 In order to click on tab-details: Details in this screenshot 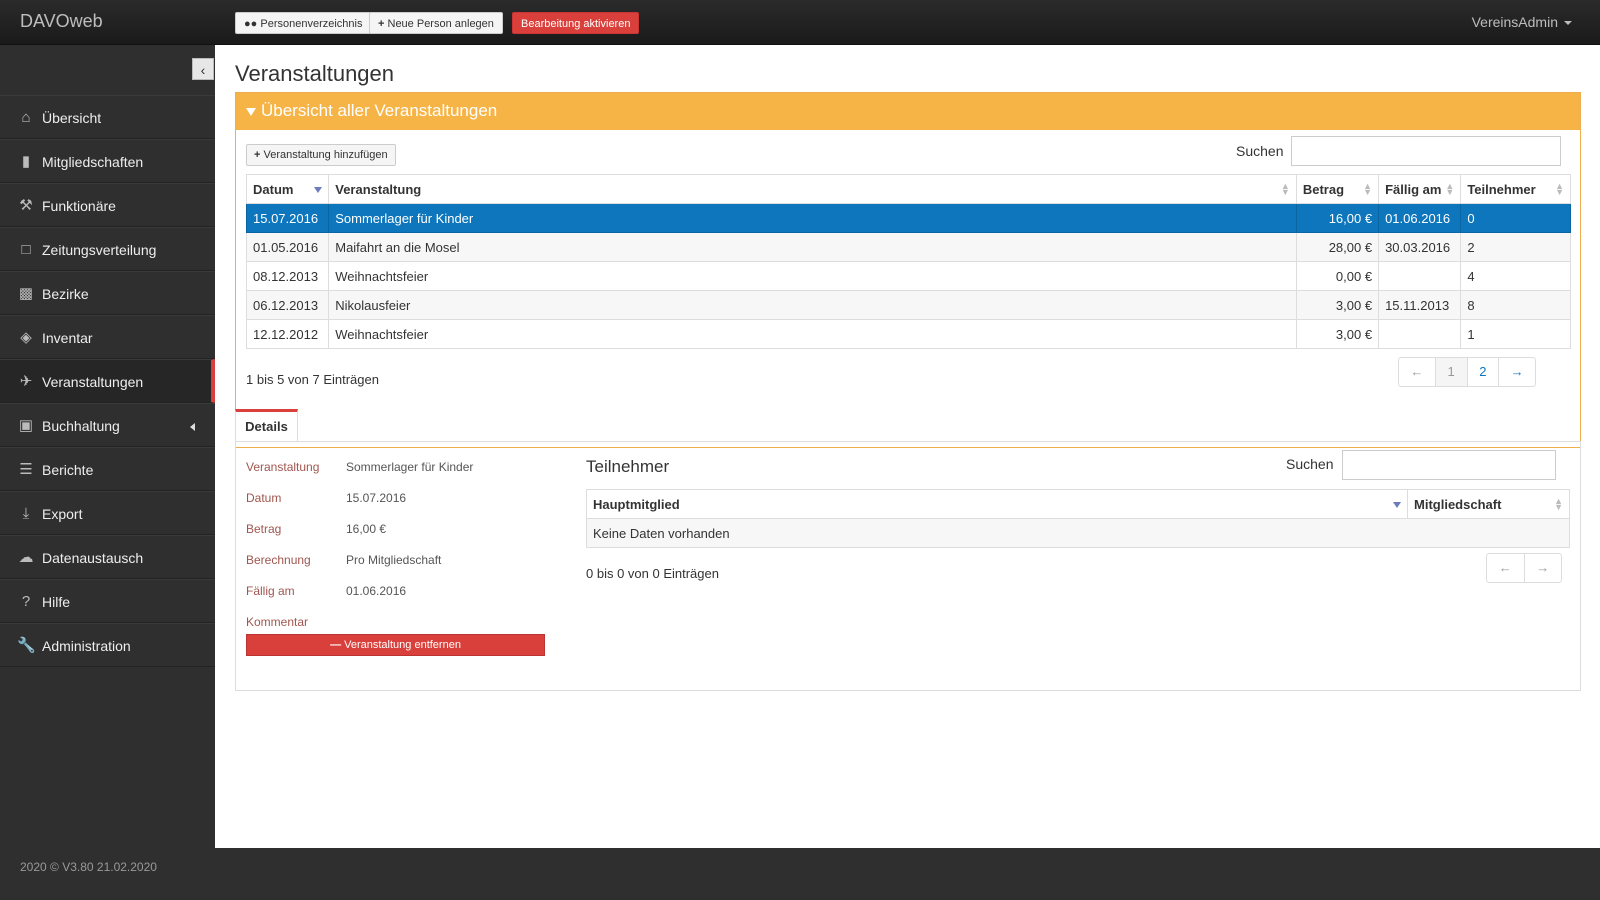, I will do `click(266, 425)`.